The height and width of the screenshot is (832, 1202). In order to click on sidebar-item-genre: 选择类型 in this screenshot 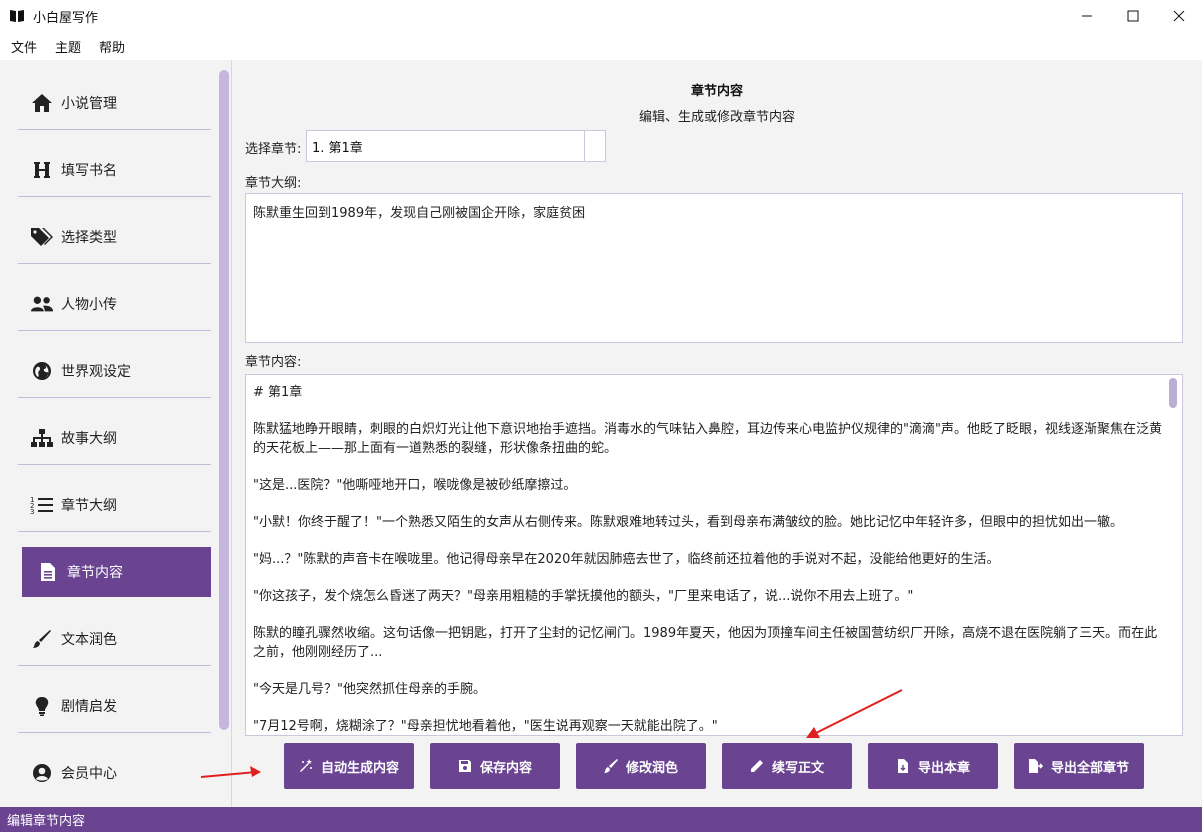, I will do `click(114, 237)`.